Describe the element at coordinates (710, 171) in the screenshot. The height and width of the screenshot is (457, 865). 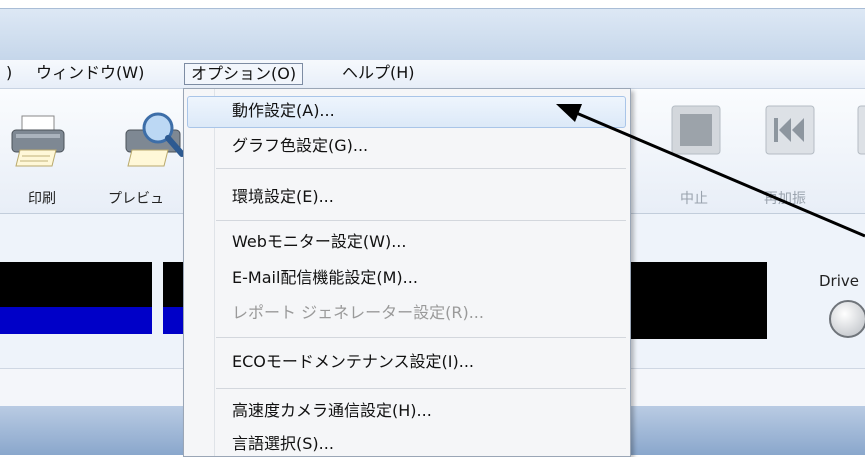
I see `annotation-arrow` at that location.